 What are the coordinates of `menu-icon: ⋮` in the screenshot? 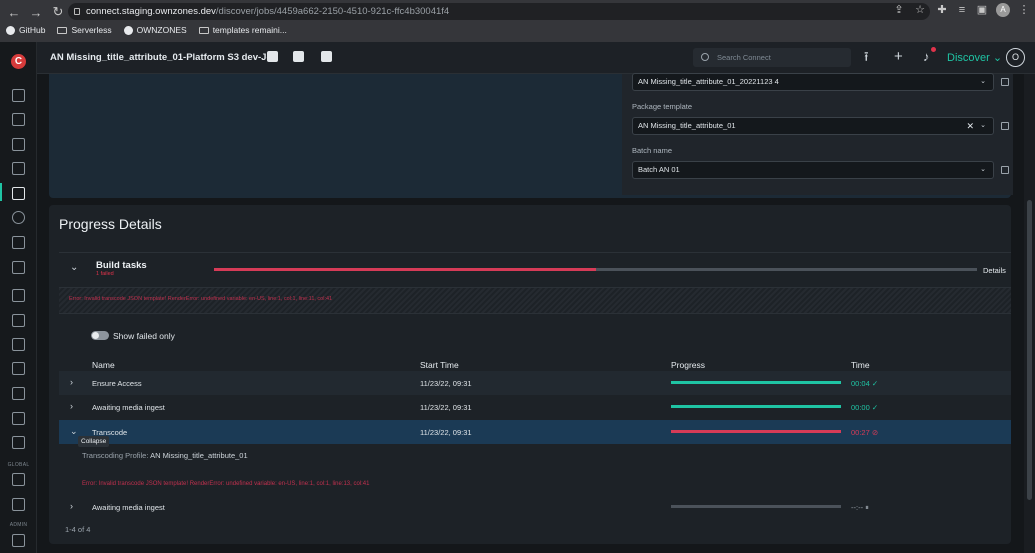 It's located at (1024, 10).